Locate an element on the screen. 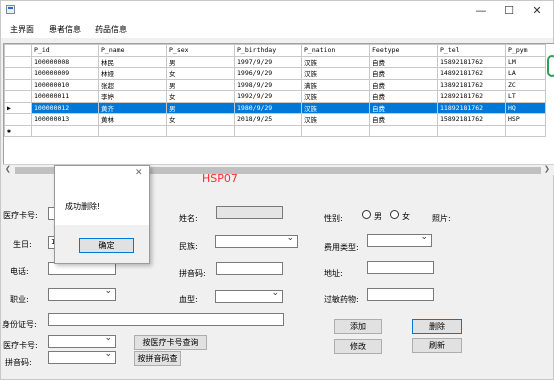 This screenshot has width=554, height=380. table-cell: 12892181762 is located at coordinates (471, 96).